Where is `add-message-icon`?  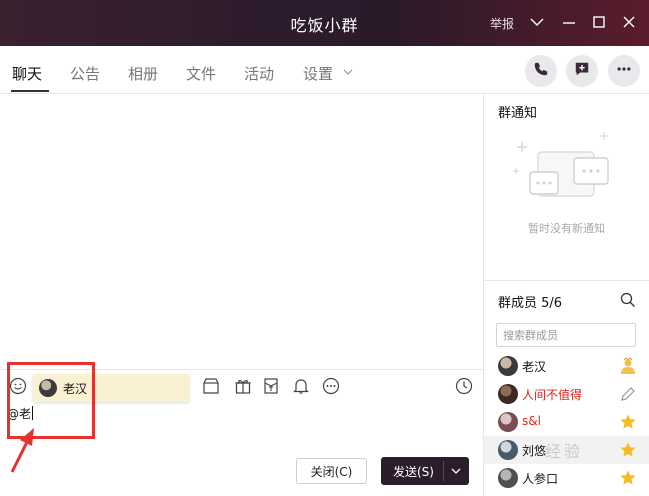
add-message-icon is located at coordinates (582, 71).